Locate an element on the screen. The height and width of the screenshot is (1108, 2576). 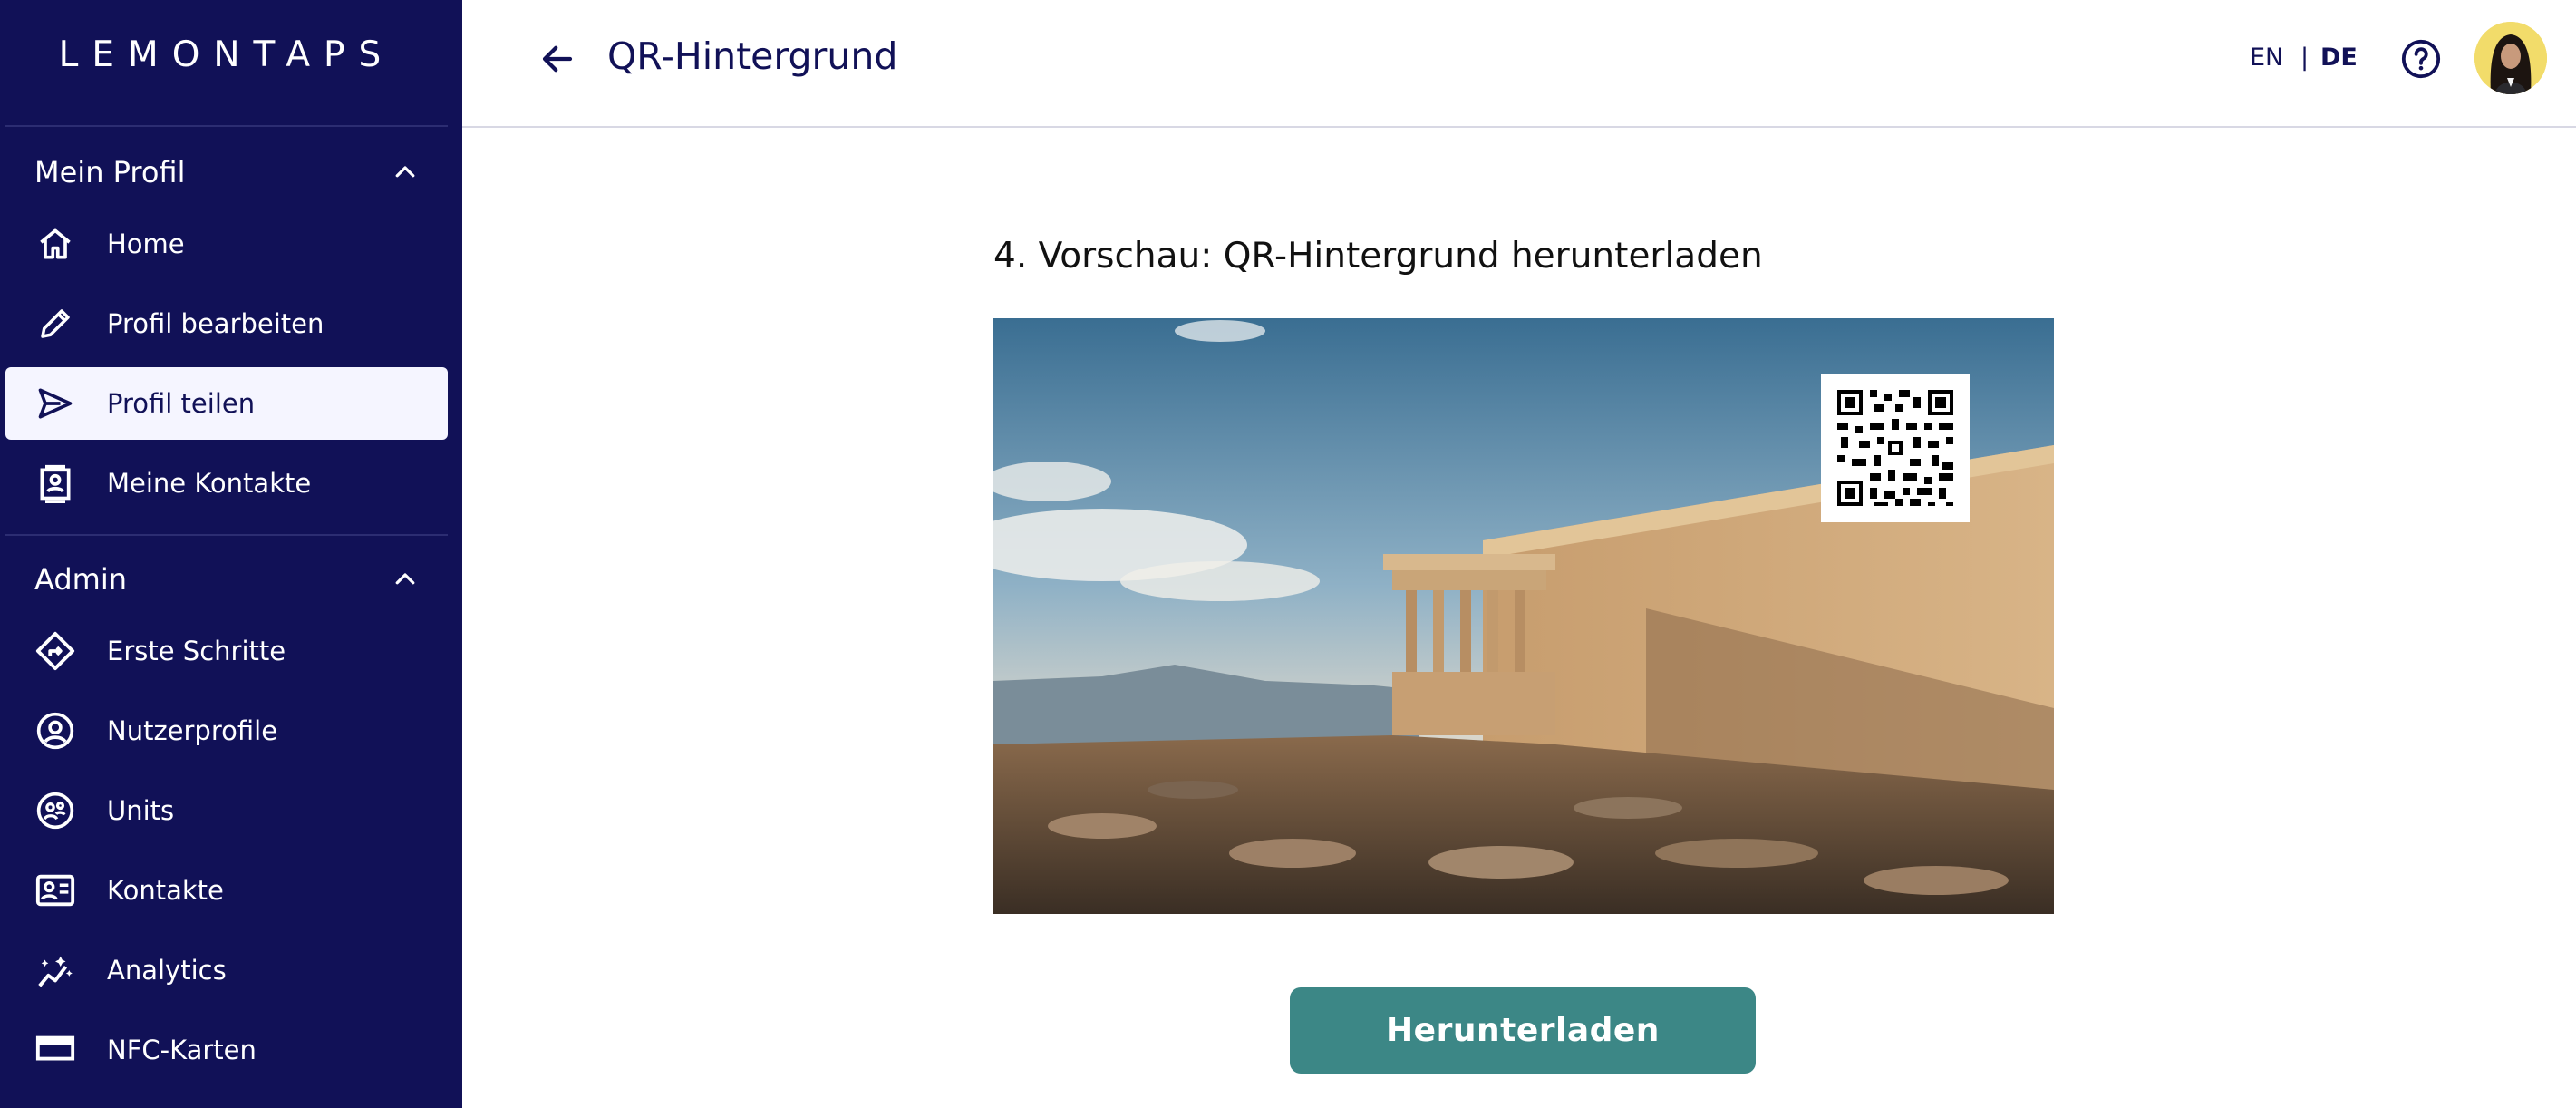
sidebar-item-label: Home is located at coordinates (146, 243).